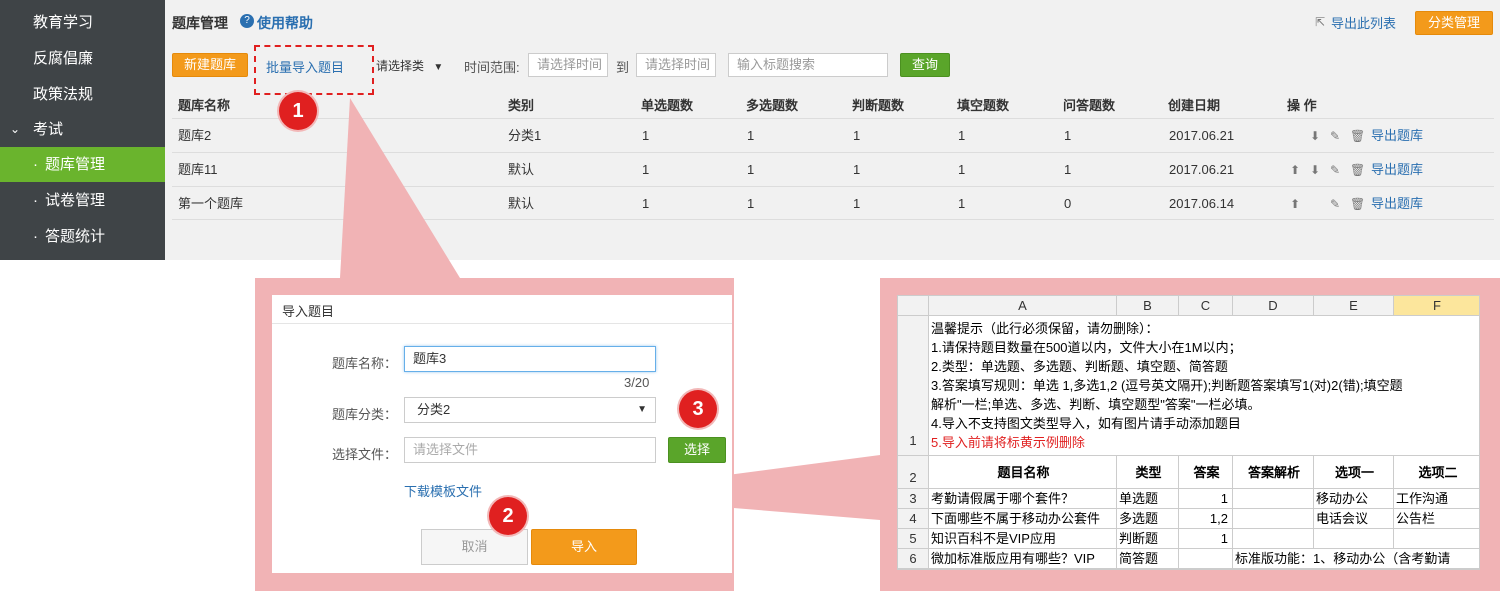 The width and height of the screenshot is (1500, 591). What do you see at coordinates (913, 519) in the screenshot?
I see `sheet-row-header: 4` at bounding box center [913, 519].